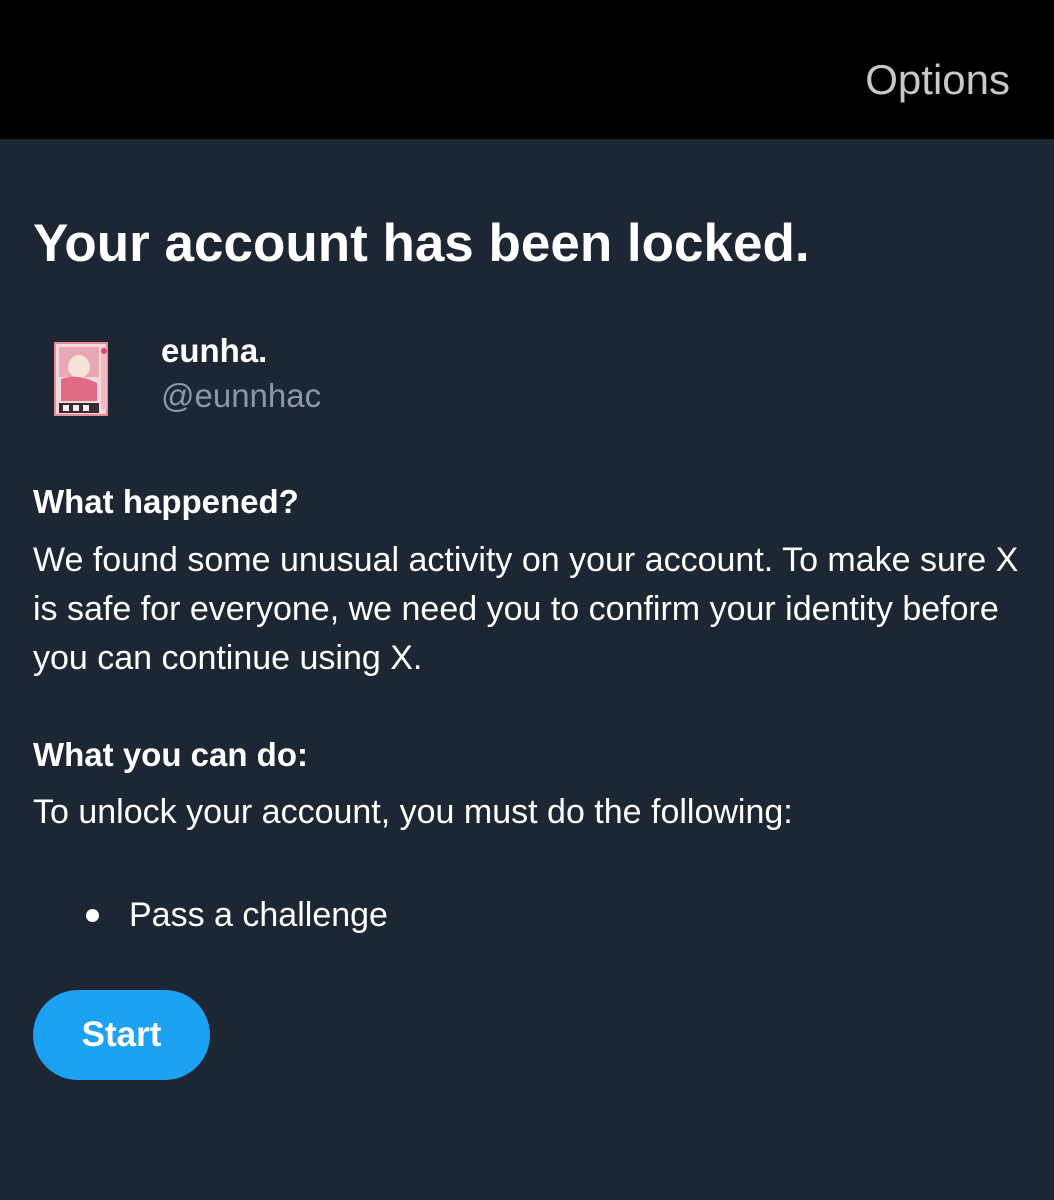 This screenshot has width=1054, height=1200. Describe the element at coordinates (92, 915) in the screenshot. I see `bullet-icon` at that location.